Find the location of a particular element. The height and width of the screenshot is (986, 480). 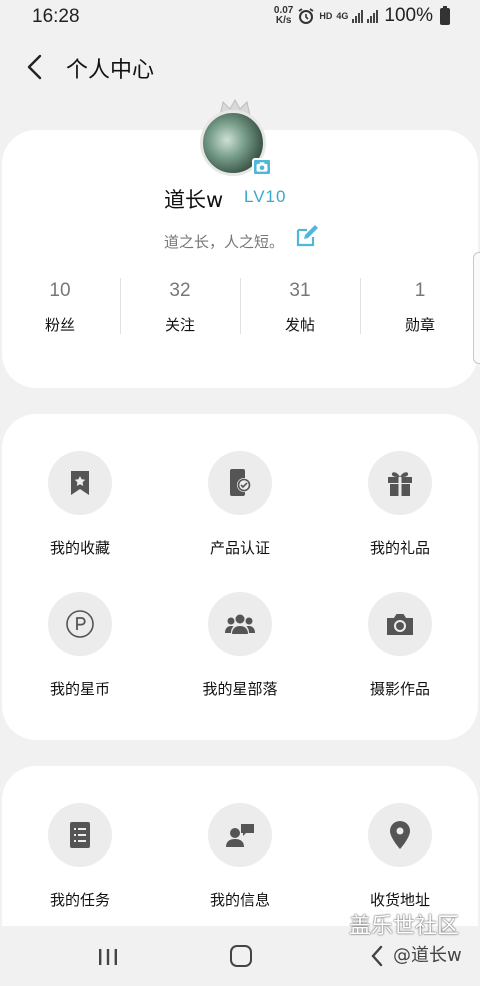

watermark-logo: 盖乐世社区 is located at coordinates (404, 926).